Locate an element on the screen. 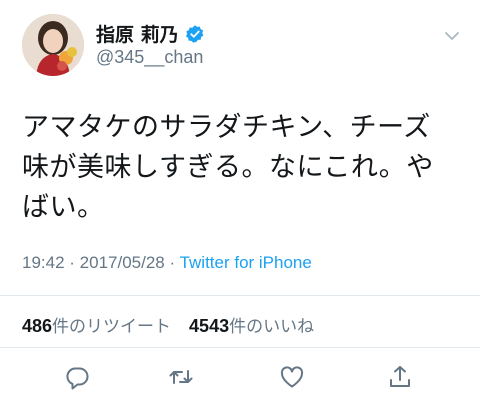  tweet-stats: 486件のリツイート 4543件のいいね is located at coordinates (168, 324).